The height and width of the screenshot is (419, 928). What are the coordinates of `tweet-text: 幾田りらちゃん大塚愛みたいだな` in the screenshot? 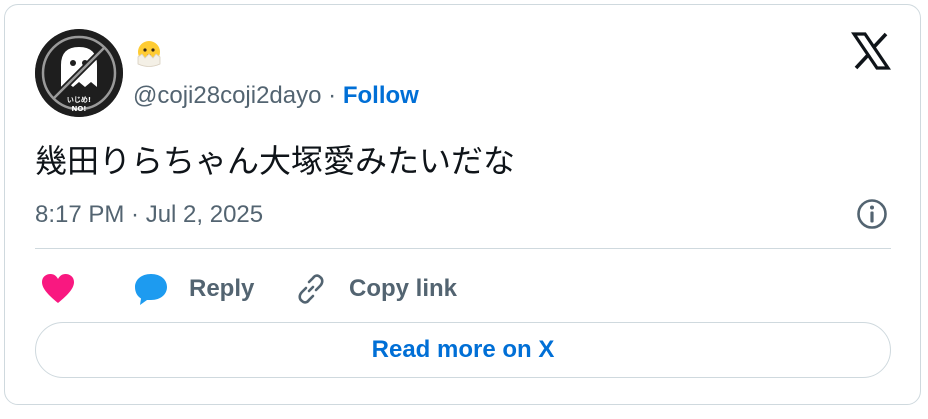 It's located at (275, 161).